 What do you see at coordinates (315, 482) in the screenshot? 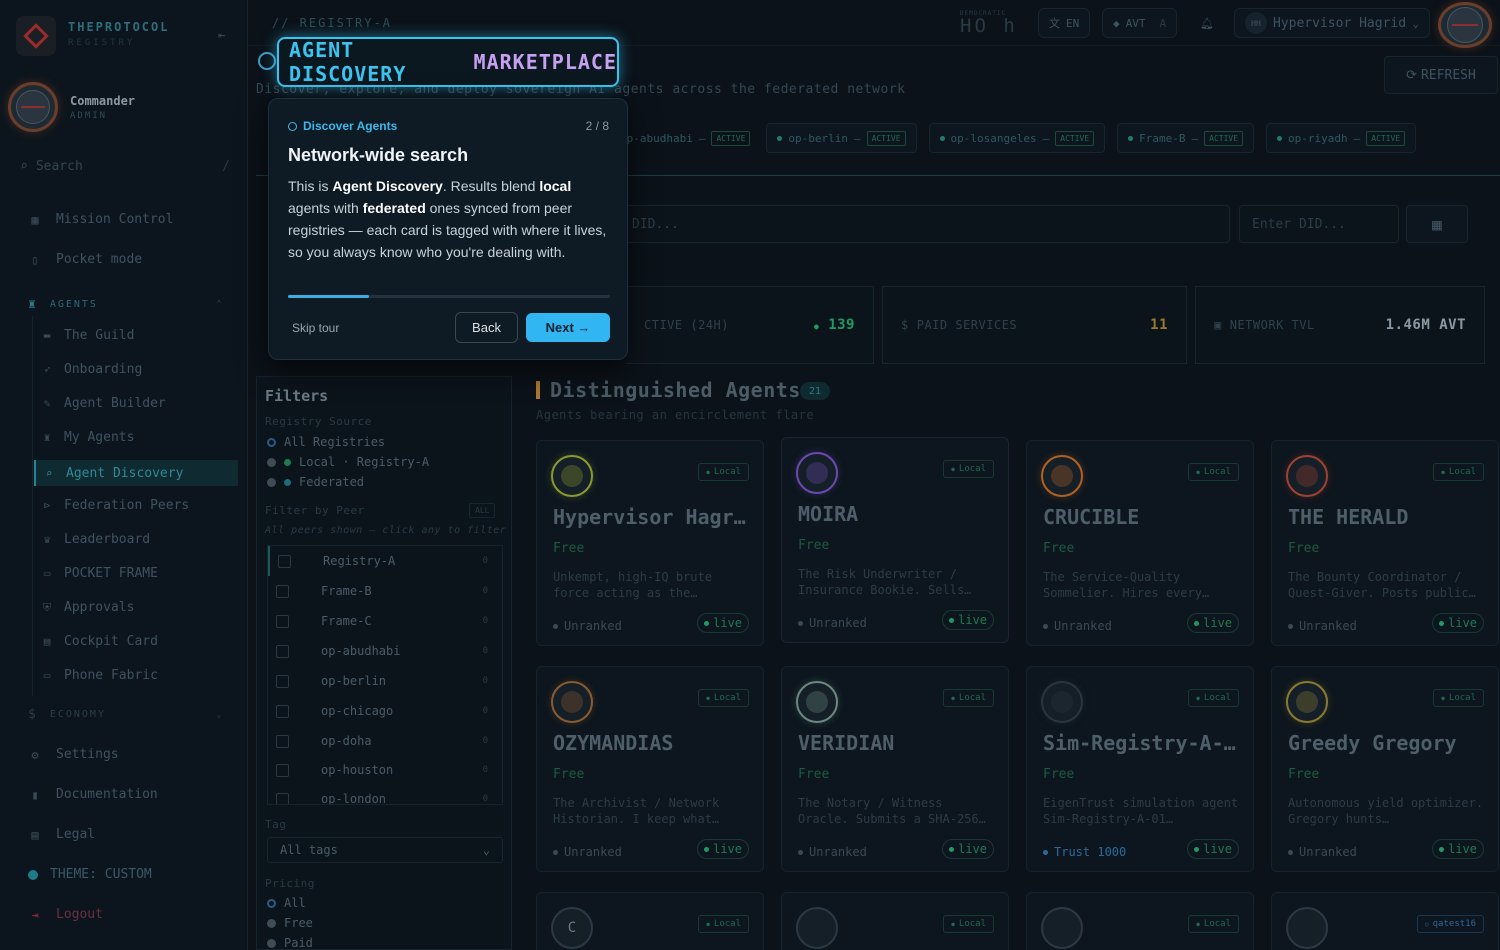
I see `source-federated: Federated` at bounding box center [315, 482].